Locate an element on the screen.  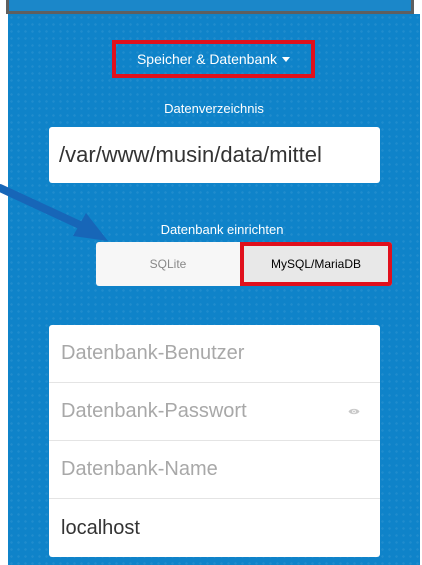
data-directory-label: Datenverzeichnis is located at coordinates (214, 108).